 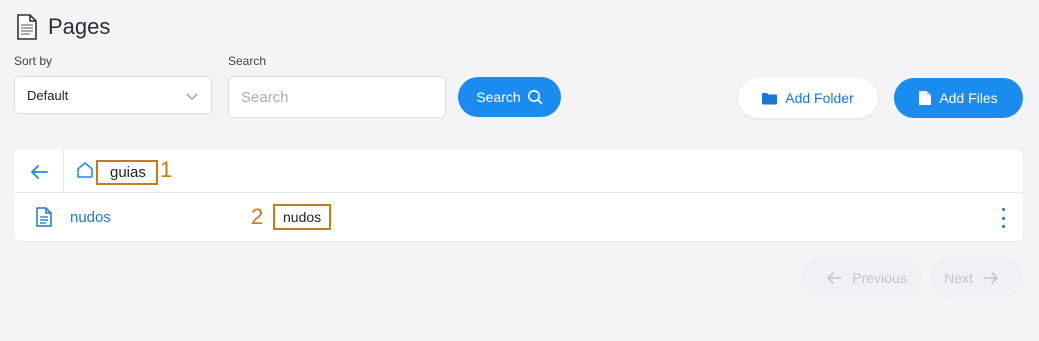 I want to click on home-icon, so click(x=85, y=170).